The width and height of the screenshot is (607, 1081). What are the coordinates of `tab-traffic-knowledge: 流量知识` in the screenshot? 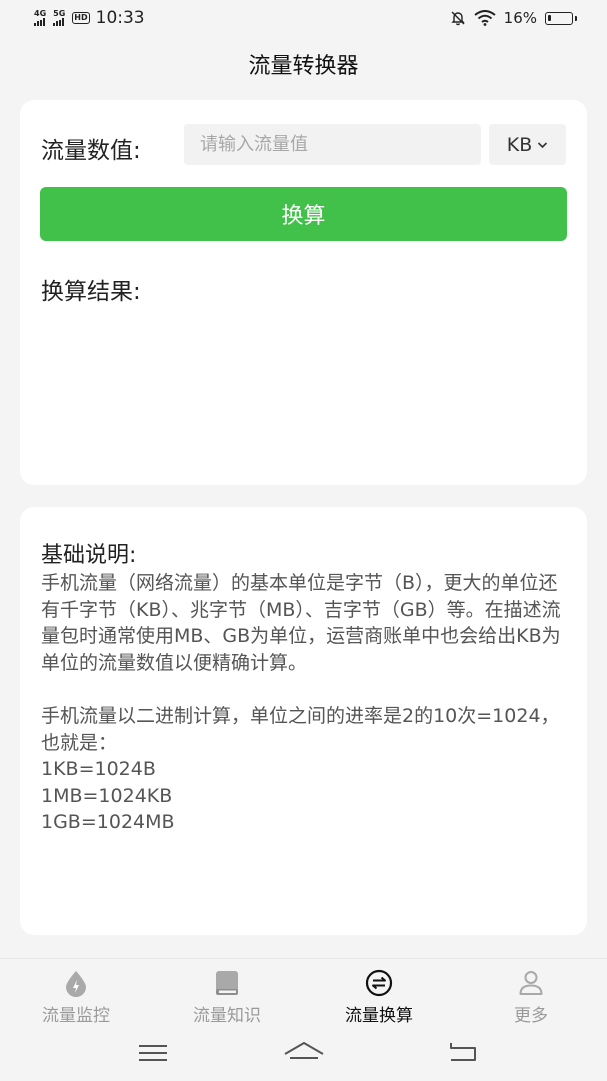 It's located at (227, 997).